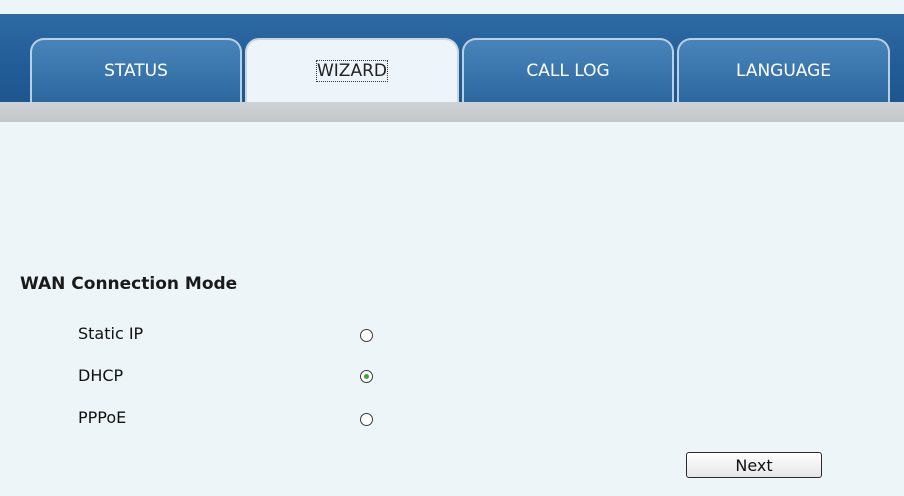 The height and width of the screenshot is (496, 904). What do you see at coordinates (129, 284) in the screenshot?
I see `wan-connection-mode-title: WAN Connection Mode` at bounding box center [129, 284].